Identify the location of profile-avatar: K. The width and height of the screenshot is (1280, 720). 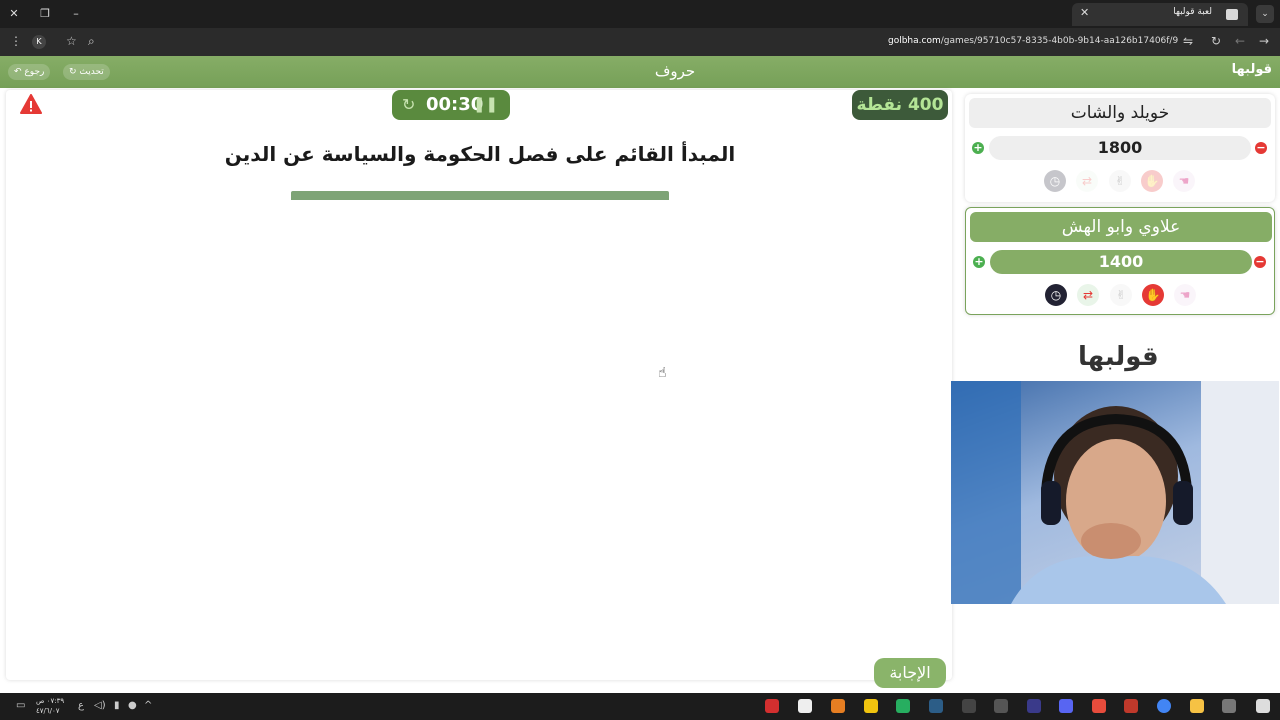
(39, 42).